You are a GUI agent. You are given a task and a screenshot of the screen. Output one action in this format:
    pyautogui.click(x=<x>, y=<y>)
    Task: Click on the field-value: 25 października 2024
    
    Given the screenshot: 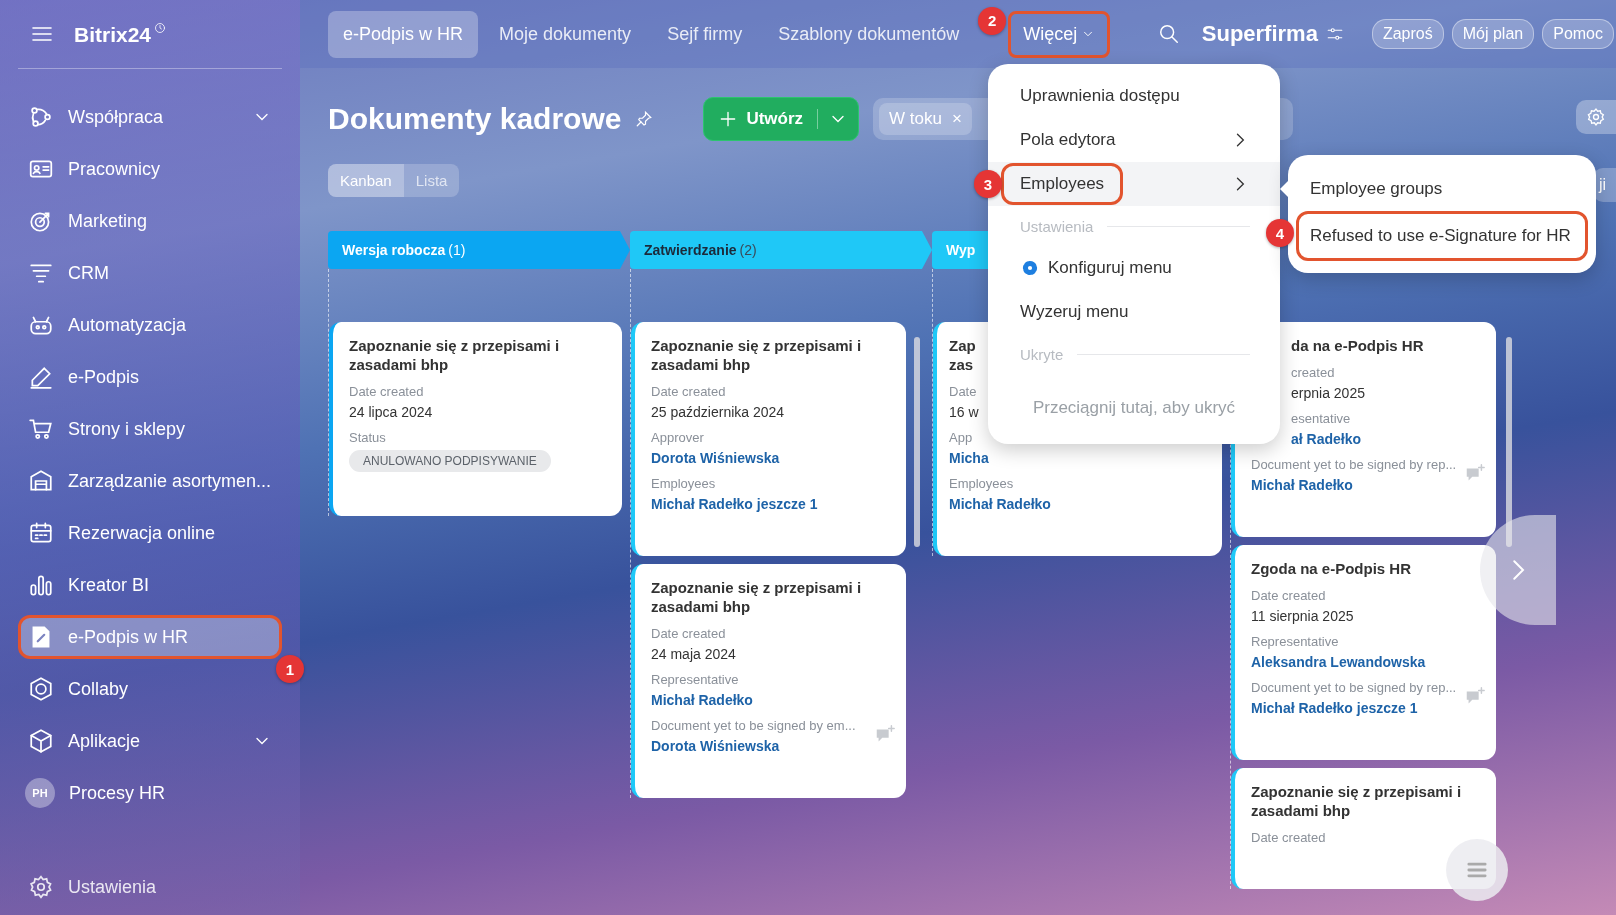 What is the action you would take?
    pyautogui.click(x=718, y=412)
    